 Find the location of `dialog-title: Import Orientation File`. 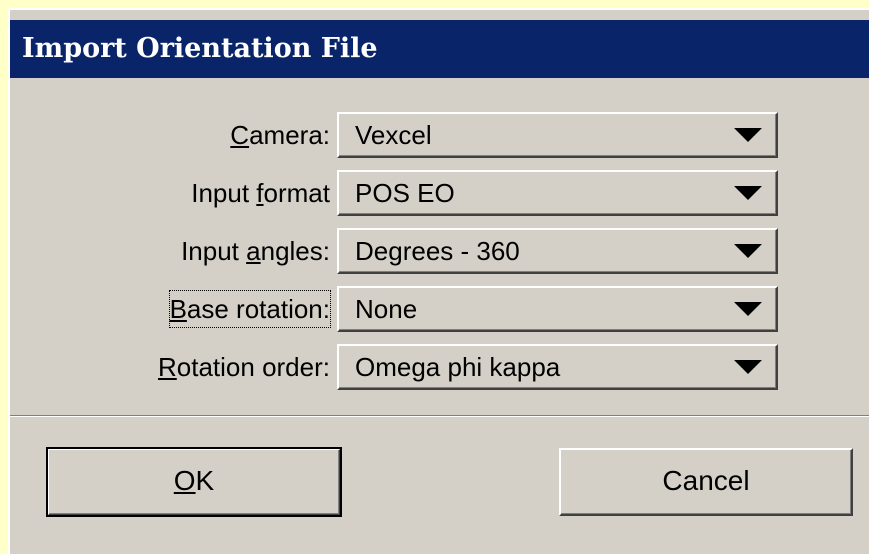

dialog-title: Import Orientation File is located at coordinates (439, 49).